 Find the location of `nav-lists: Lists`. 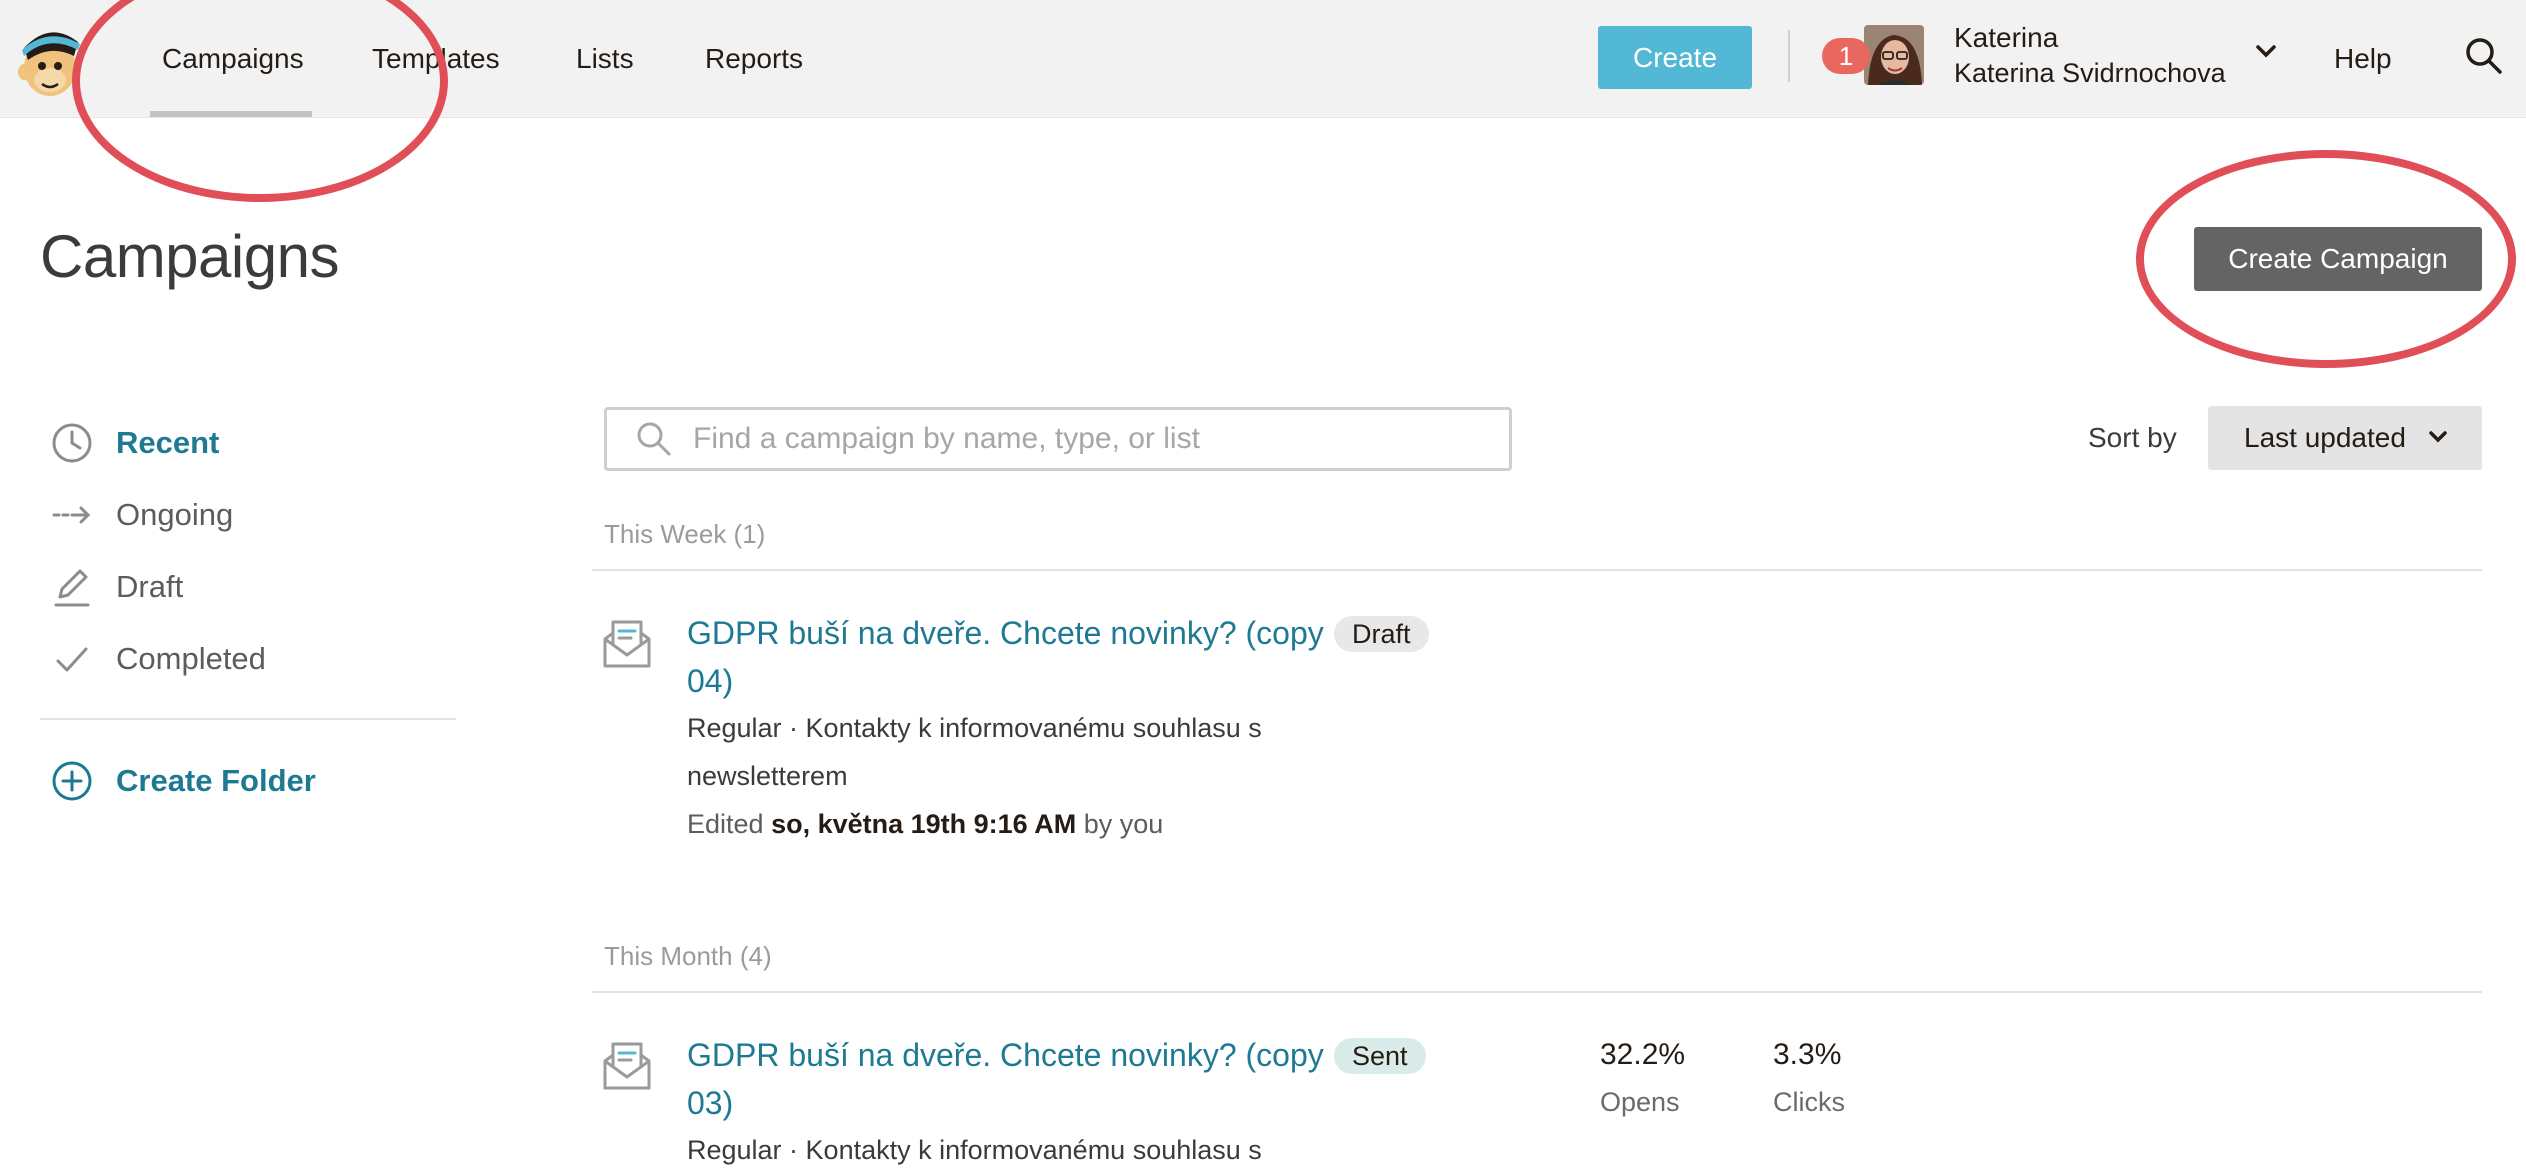

nav-lists: Lists is located at coordinates (605, 58).